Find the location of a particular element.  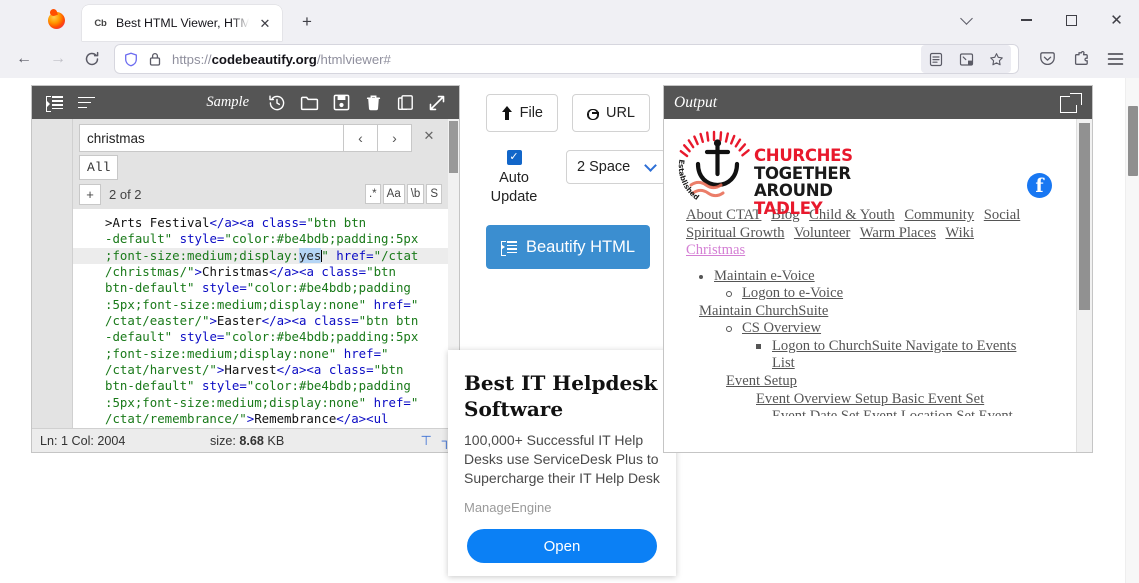

list-item-link: List is located at coordinates (783, 363).